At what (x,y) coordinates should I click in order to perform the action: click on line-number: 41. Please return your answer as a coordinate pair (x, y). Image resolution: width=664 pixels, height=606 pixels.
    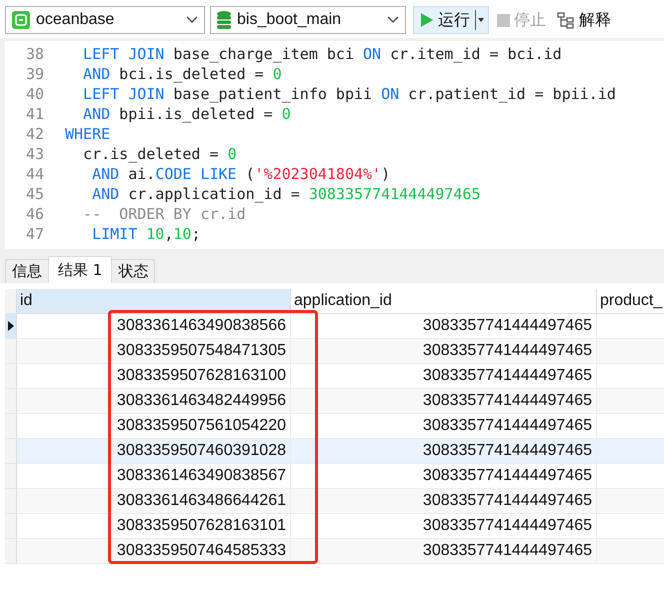
    Looking at the image, I should click on (34, 114).